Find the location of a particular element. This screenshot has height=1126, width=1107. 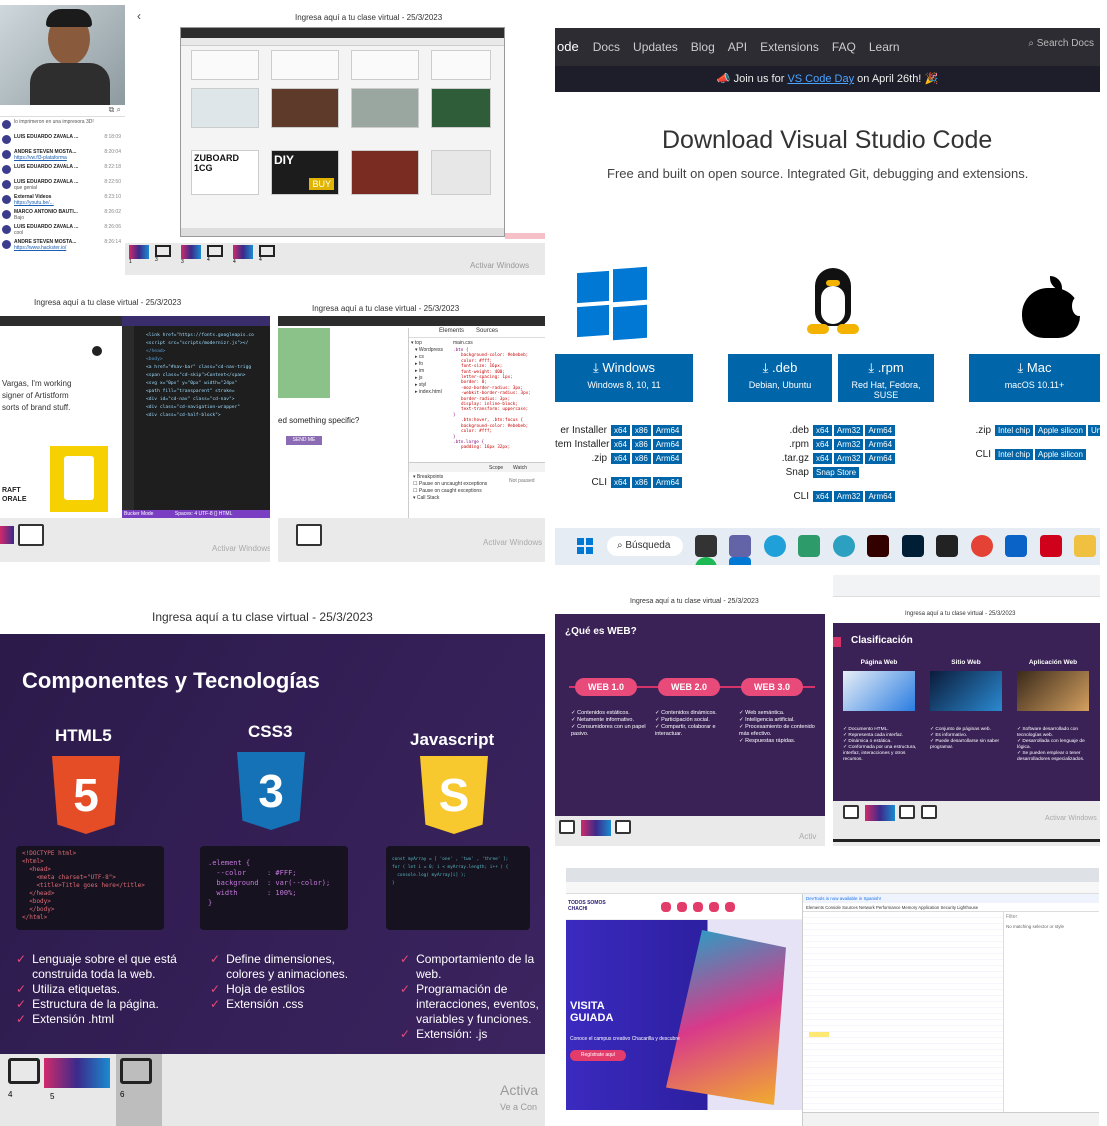

slide-thumbnail is located at coordinates (596, 828).